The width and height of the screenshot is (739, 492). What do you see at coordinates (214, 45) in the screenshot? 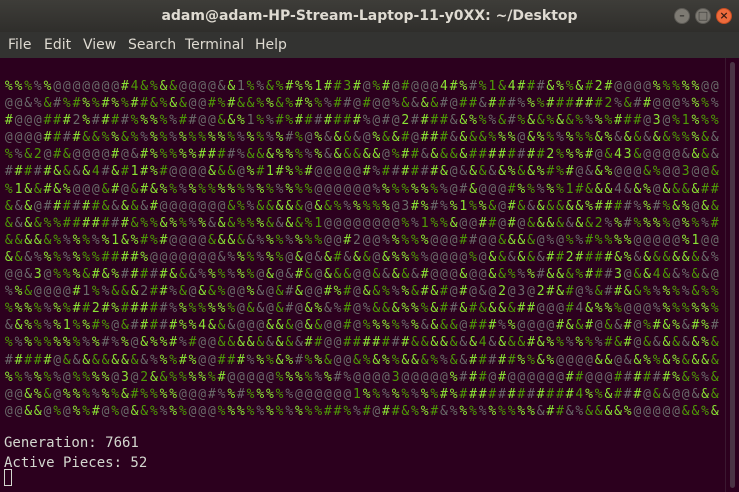
I see `menu-terminal: Terminal` at bounding box center [214, 45].